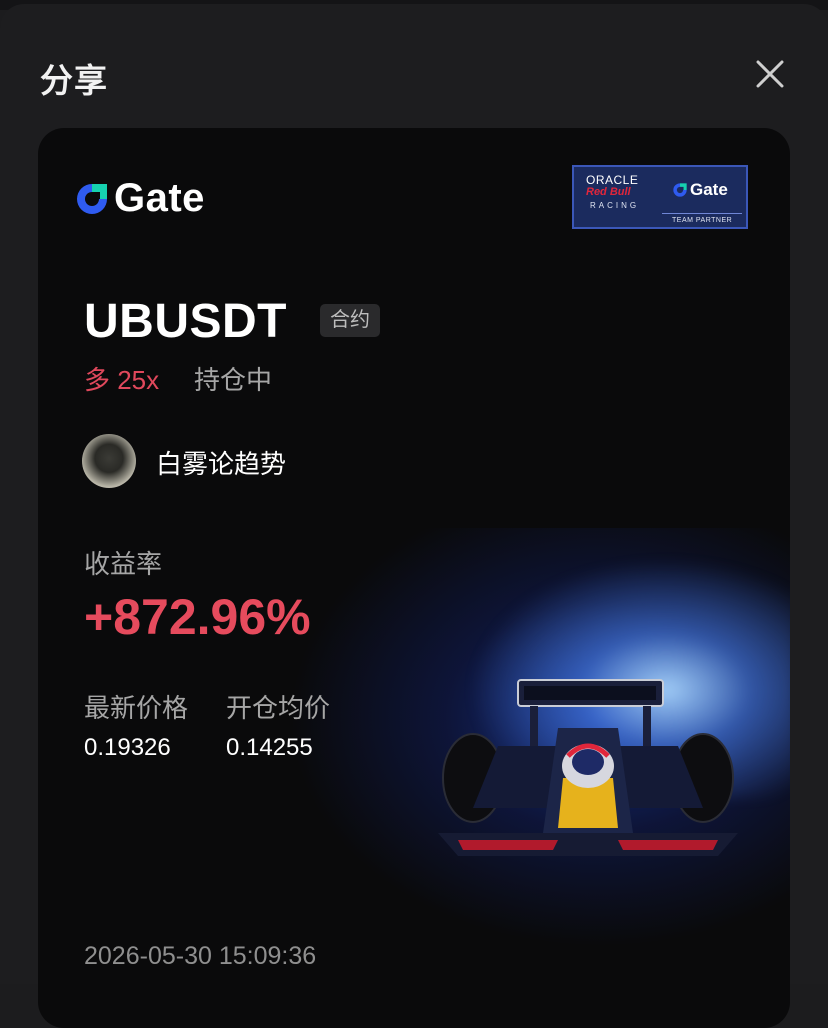 This screenshot has width=828, height=1028. I want to click on sheet-title: 分享, so click(74, 80).